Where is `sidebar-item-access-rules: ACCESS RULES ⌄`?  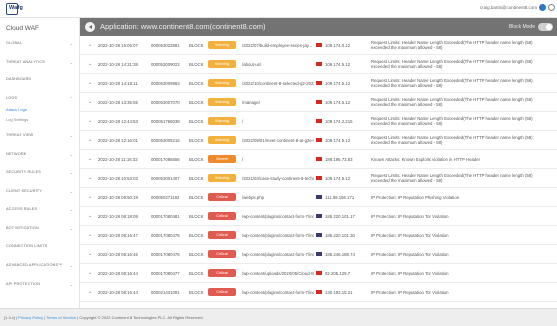
sidebar-item-access-rules: ACCESS RULES ⌄ is located at coordinates (40, 210).